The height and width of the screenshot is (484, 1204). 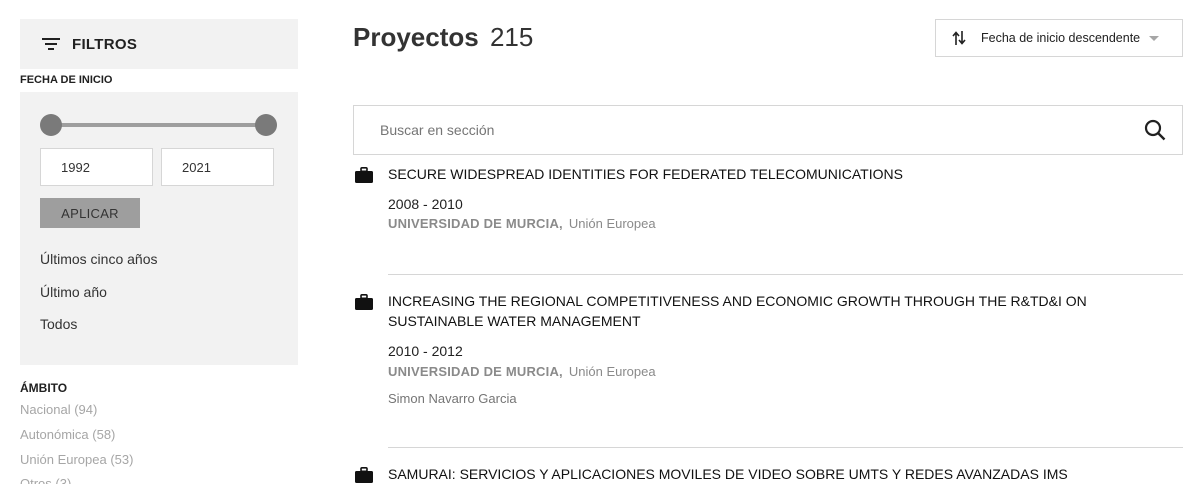 What do you see at coordinates (45, 480) in the screenshot?
I see `scope-item-otros: Otros (3)` at bounding box center [45, 480].